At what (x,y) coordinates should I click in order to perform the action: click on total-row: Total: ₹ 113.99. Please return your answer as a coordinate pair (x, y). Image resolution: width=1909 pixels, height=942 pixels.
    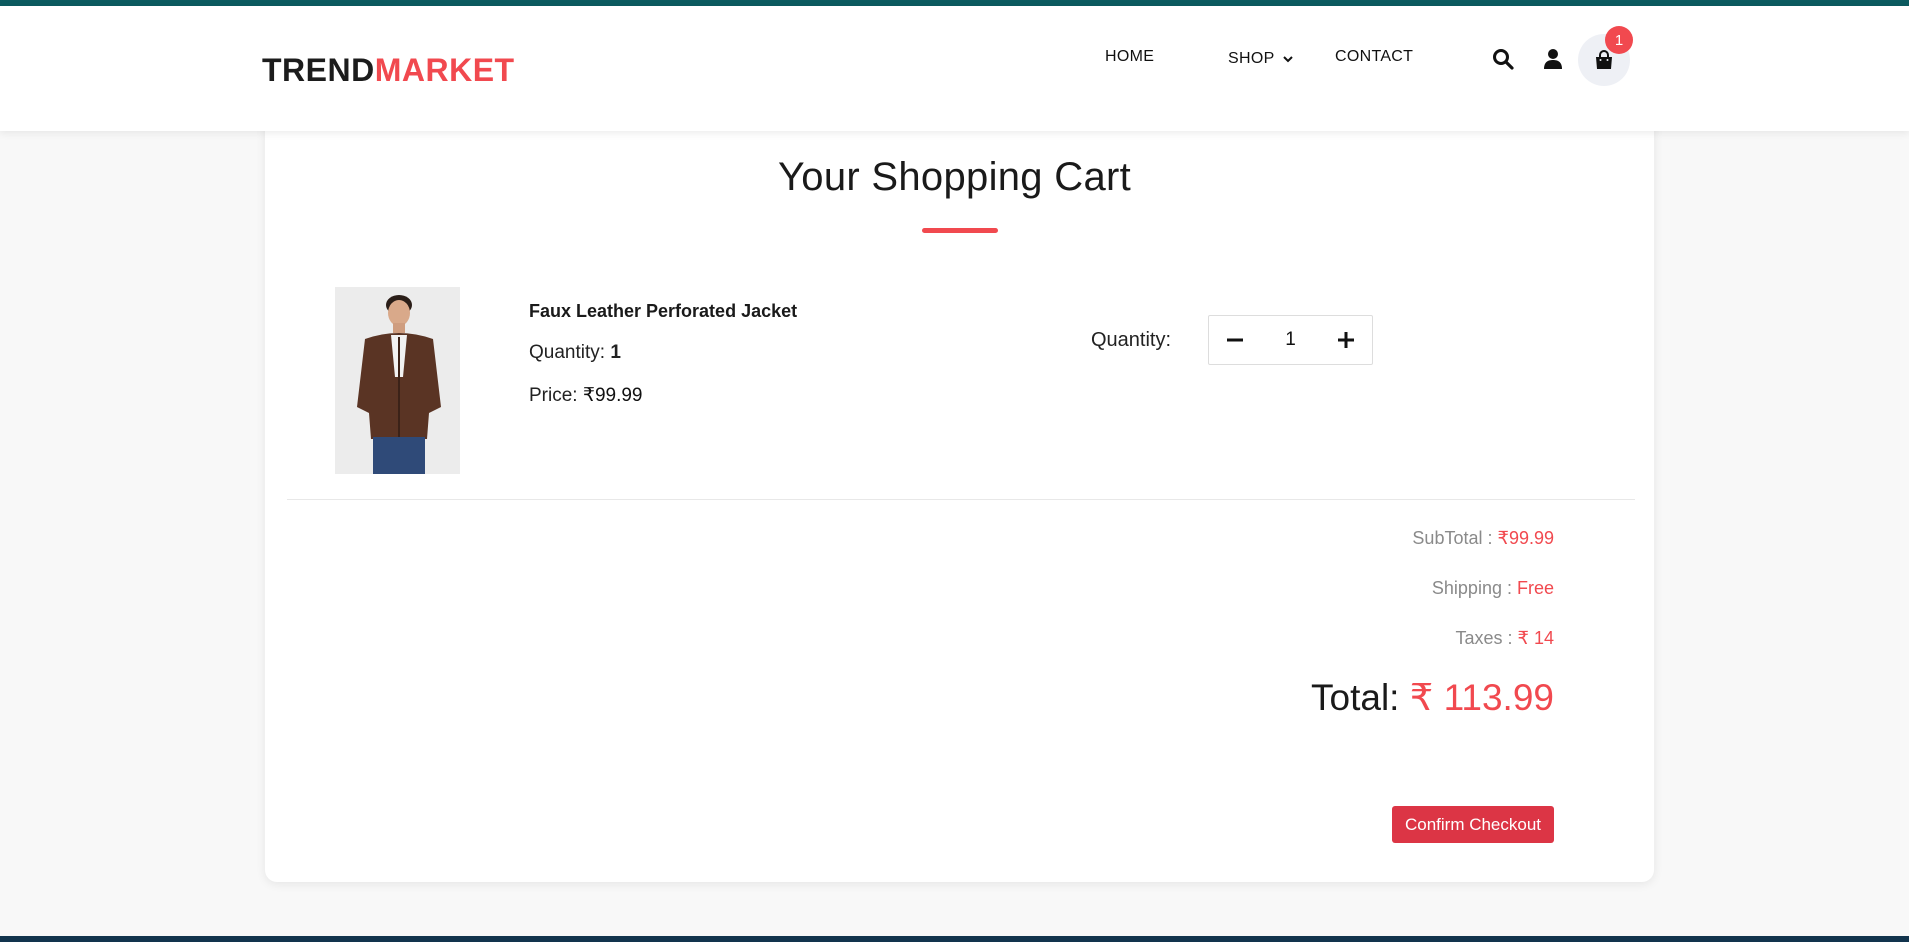
    Looking at the image, I should click on (1432, 697).